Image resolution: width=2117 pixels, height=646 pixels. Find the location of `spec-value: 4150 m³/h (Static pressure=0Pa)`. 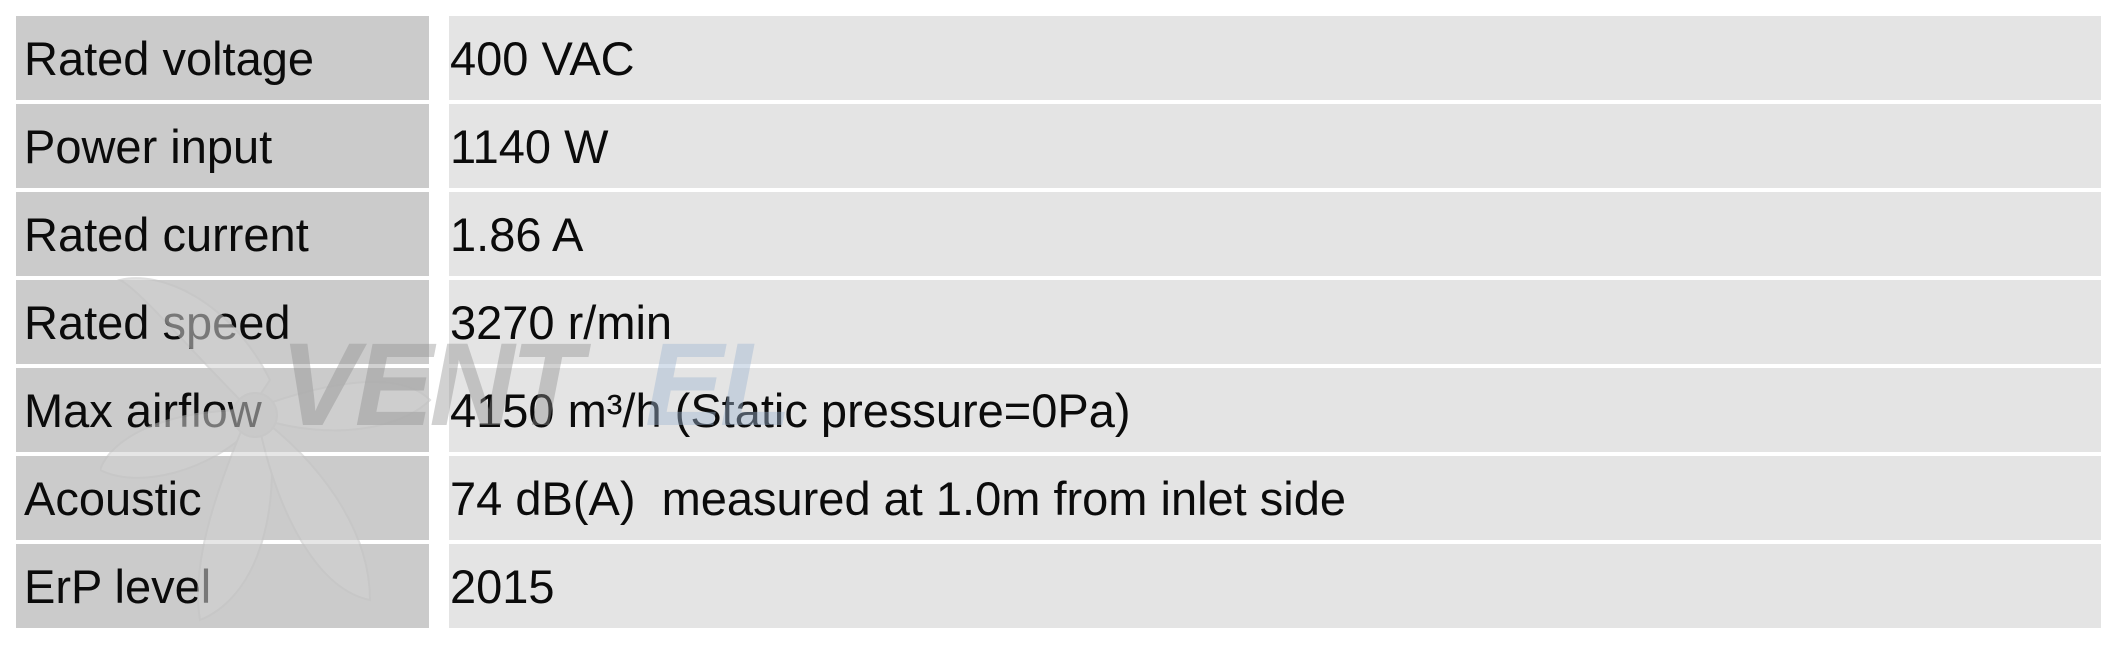

spec-value: 4150 m³/h (Static pressure=0Pa) is located at coordinates (1275, 410).